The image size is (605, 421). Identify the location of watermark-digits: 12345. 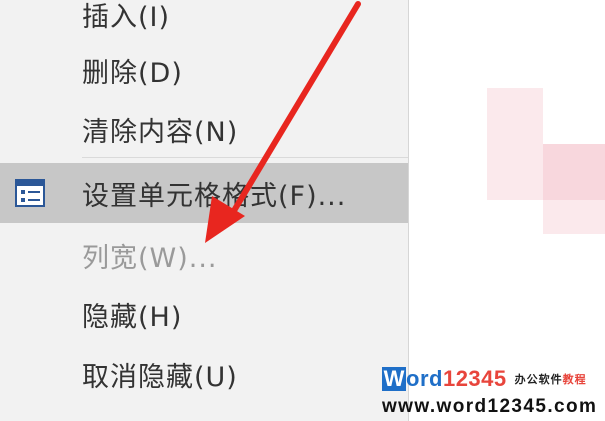
(474, 378).